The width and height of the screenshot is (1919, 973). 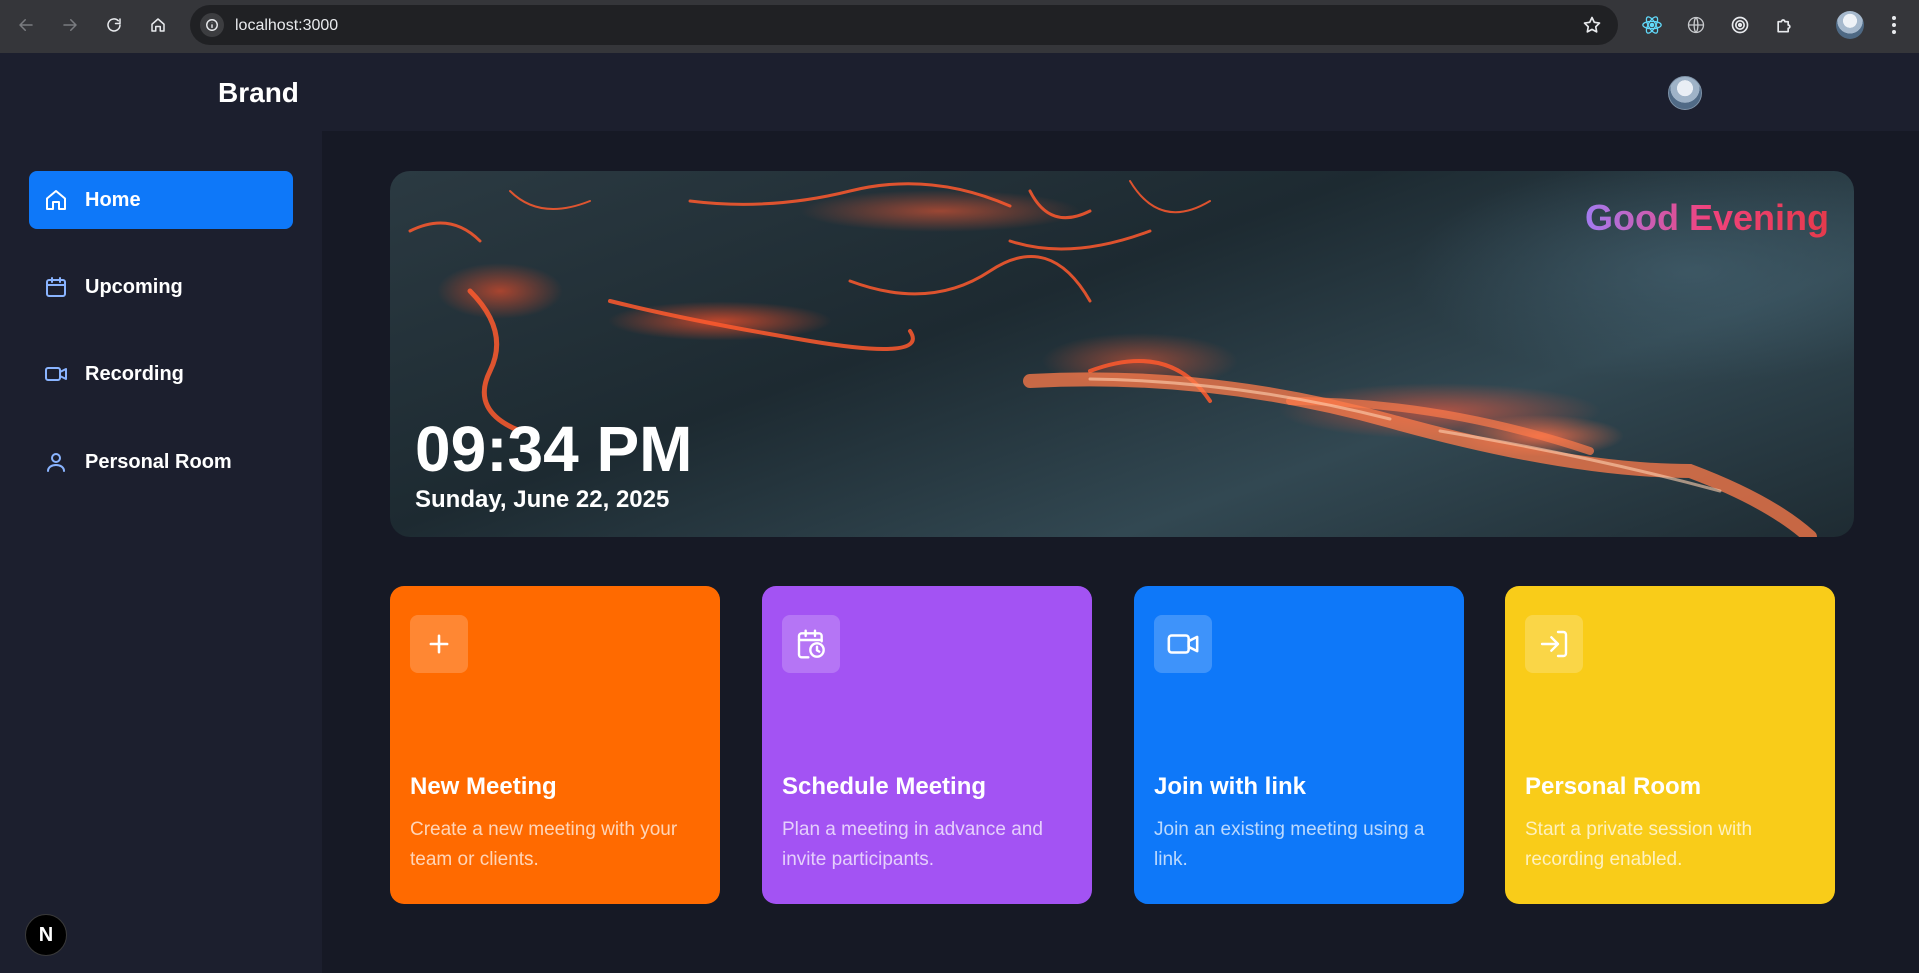 I want to click on sidebar-item-personal-room: Personal Room, so click(x=161, y=462).